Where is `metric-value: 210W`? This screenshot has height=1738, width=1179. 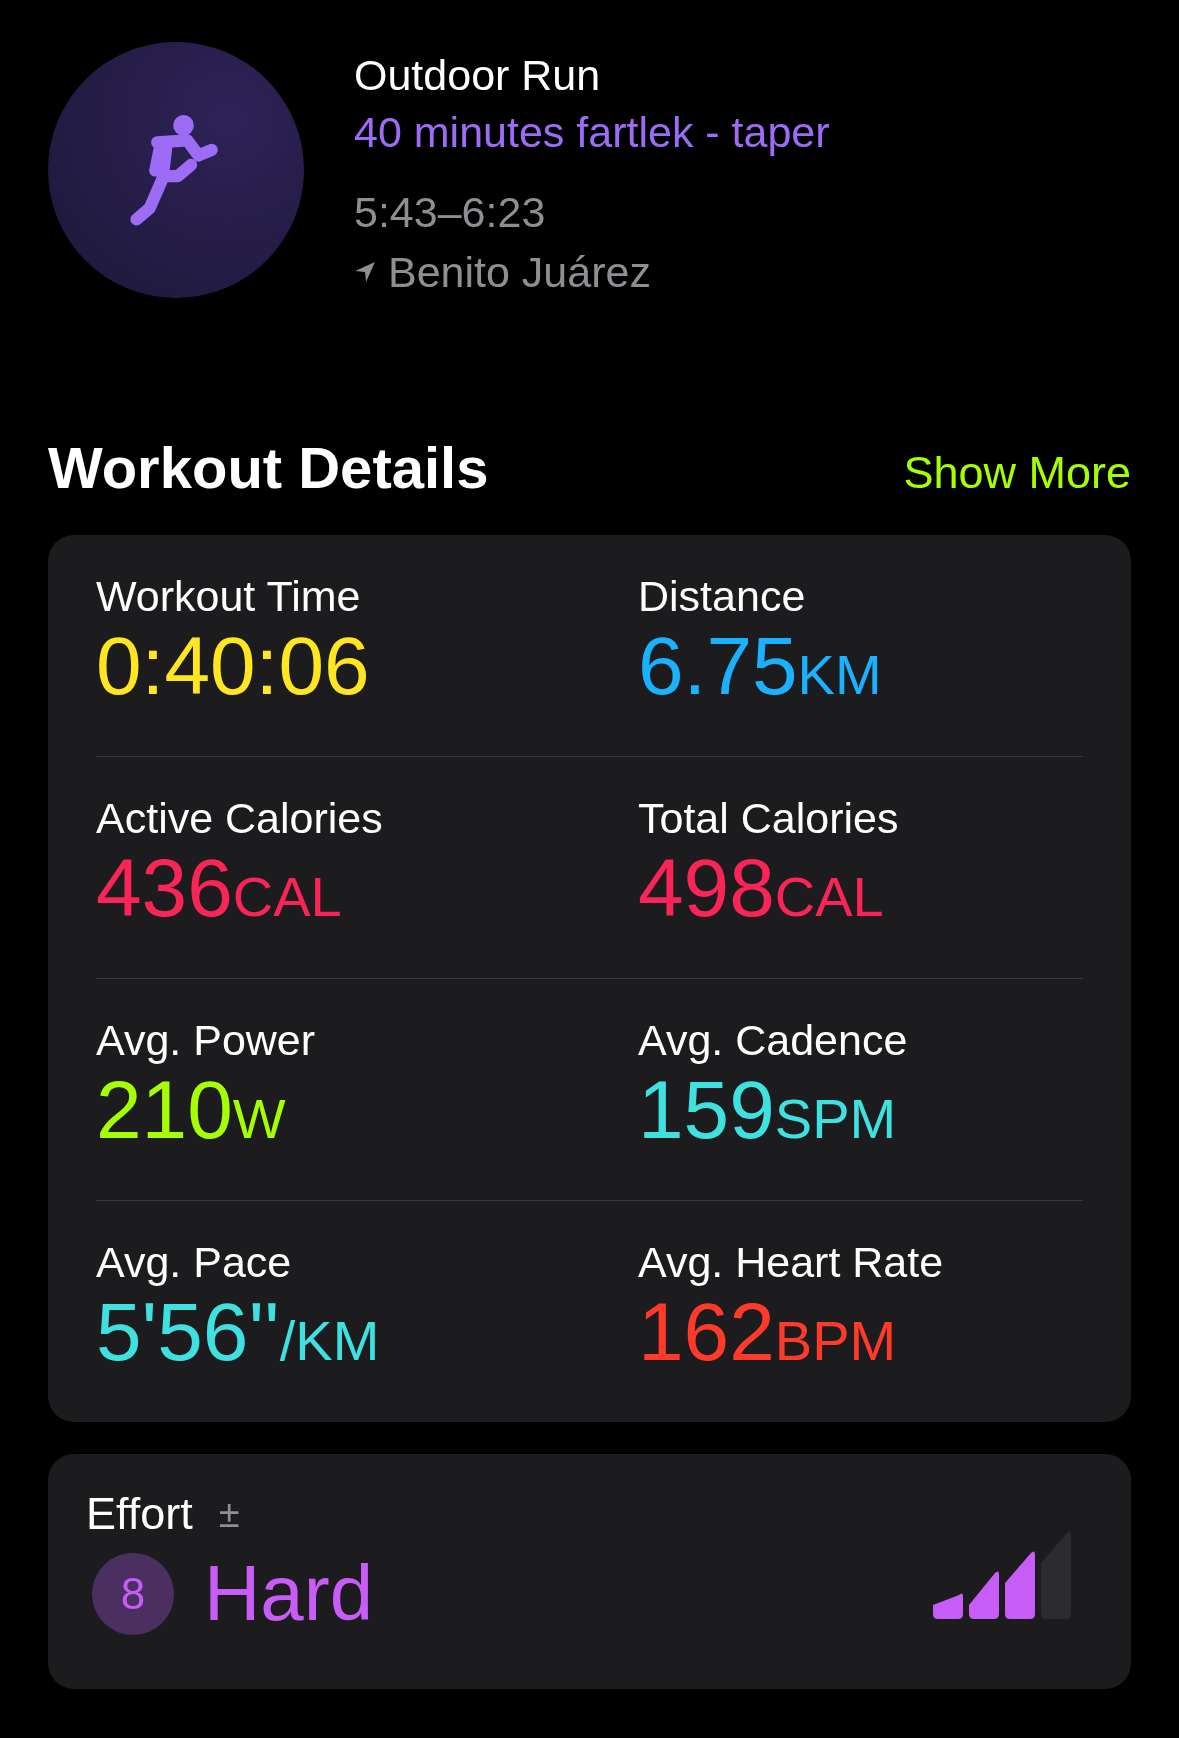 metric-value: 210W is located at coordinates (191, 1112).